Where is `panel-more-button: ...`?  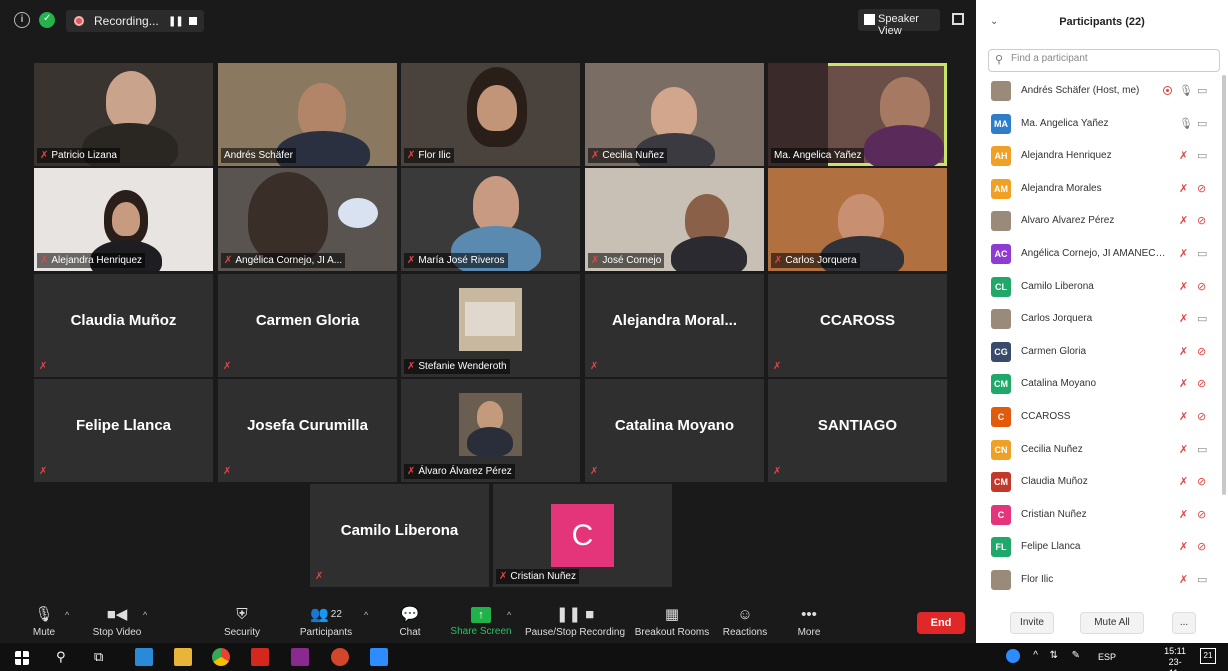 panel-more-button: ... is located at coordinates (1184, 623).